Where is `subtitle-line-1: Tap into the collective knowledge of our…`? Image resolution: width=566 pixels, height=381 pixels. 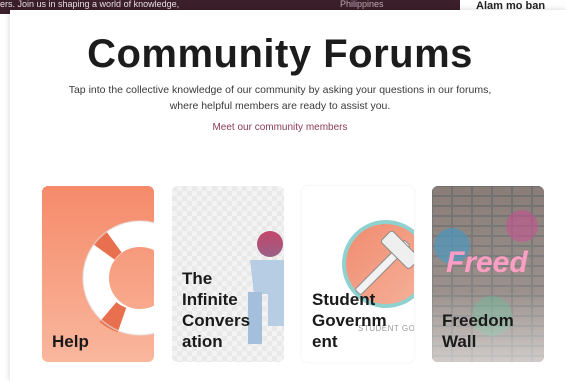 subtitle-line-1: Tap into the collective knowledge of our… is located at coordinates (280, 90).